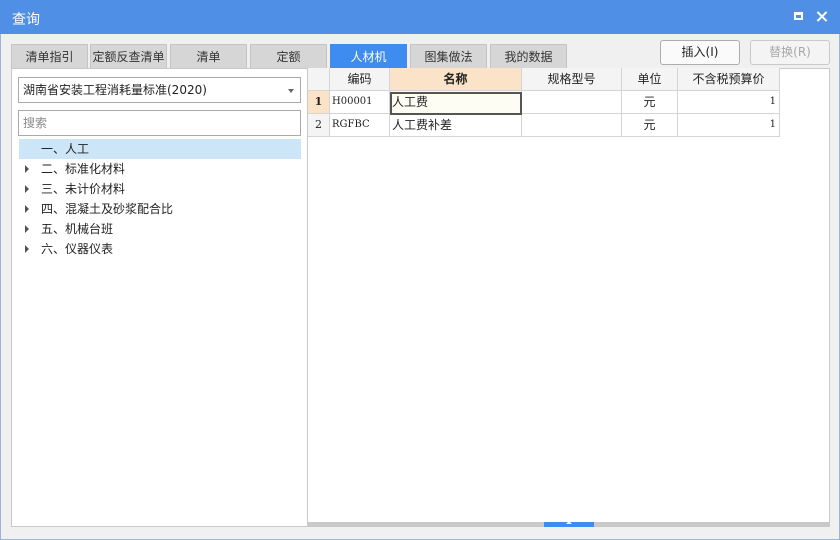  What do you see at coordinates (822, 17) in the screenshot?
I see `close-icon` at bounding box center [822, 17].